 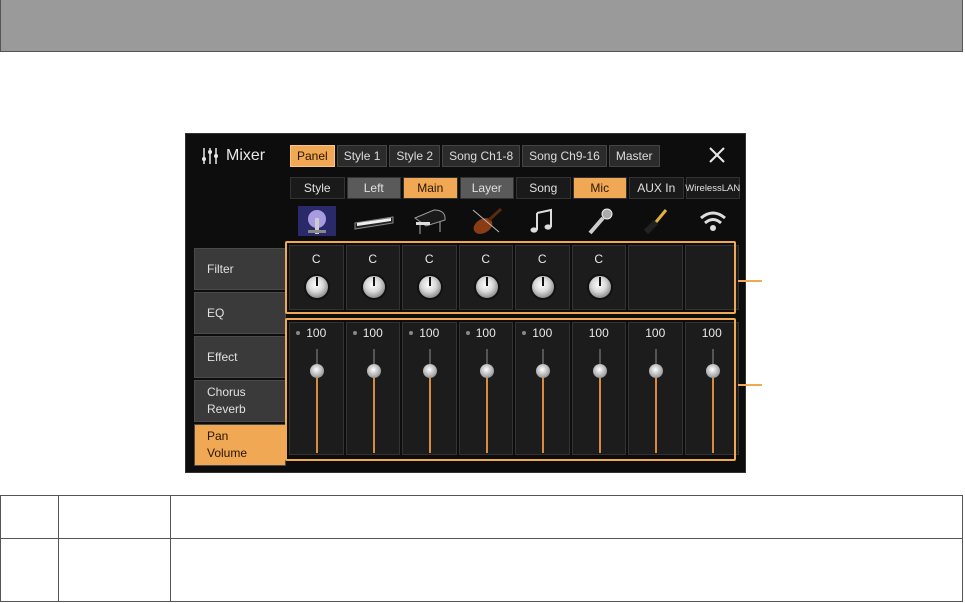 I want to click on part-button-song: Song, so click(x=543, y=188).